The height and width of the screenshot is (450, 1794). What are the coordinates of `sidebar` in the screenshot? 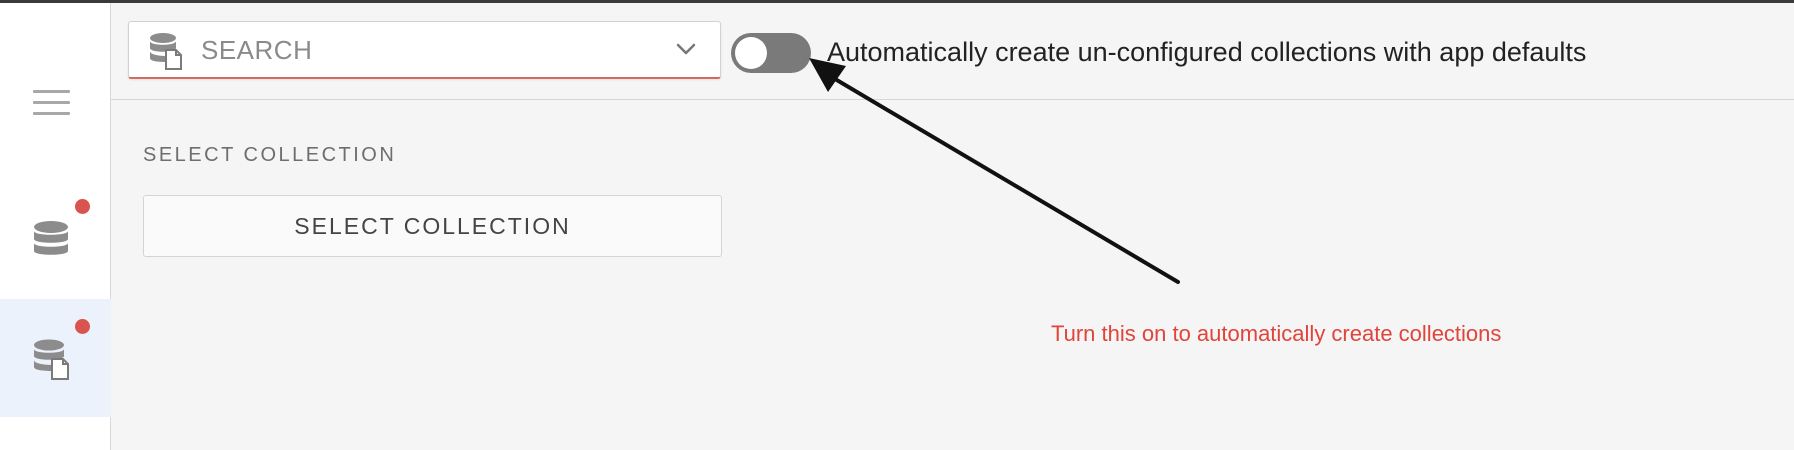 It's located at (55, 226).